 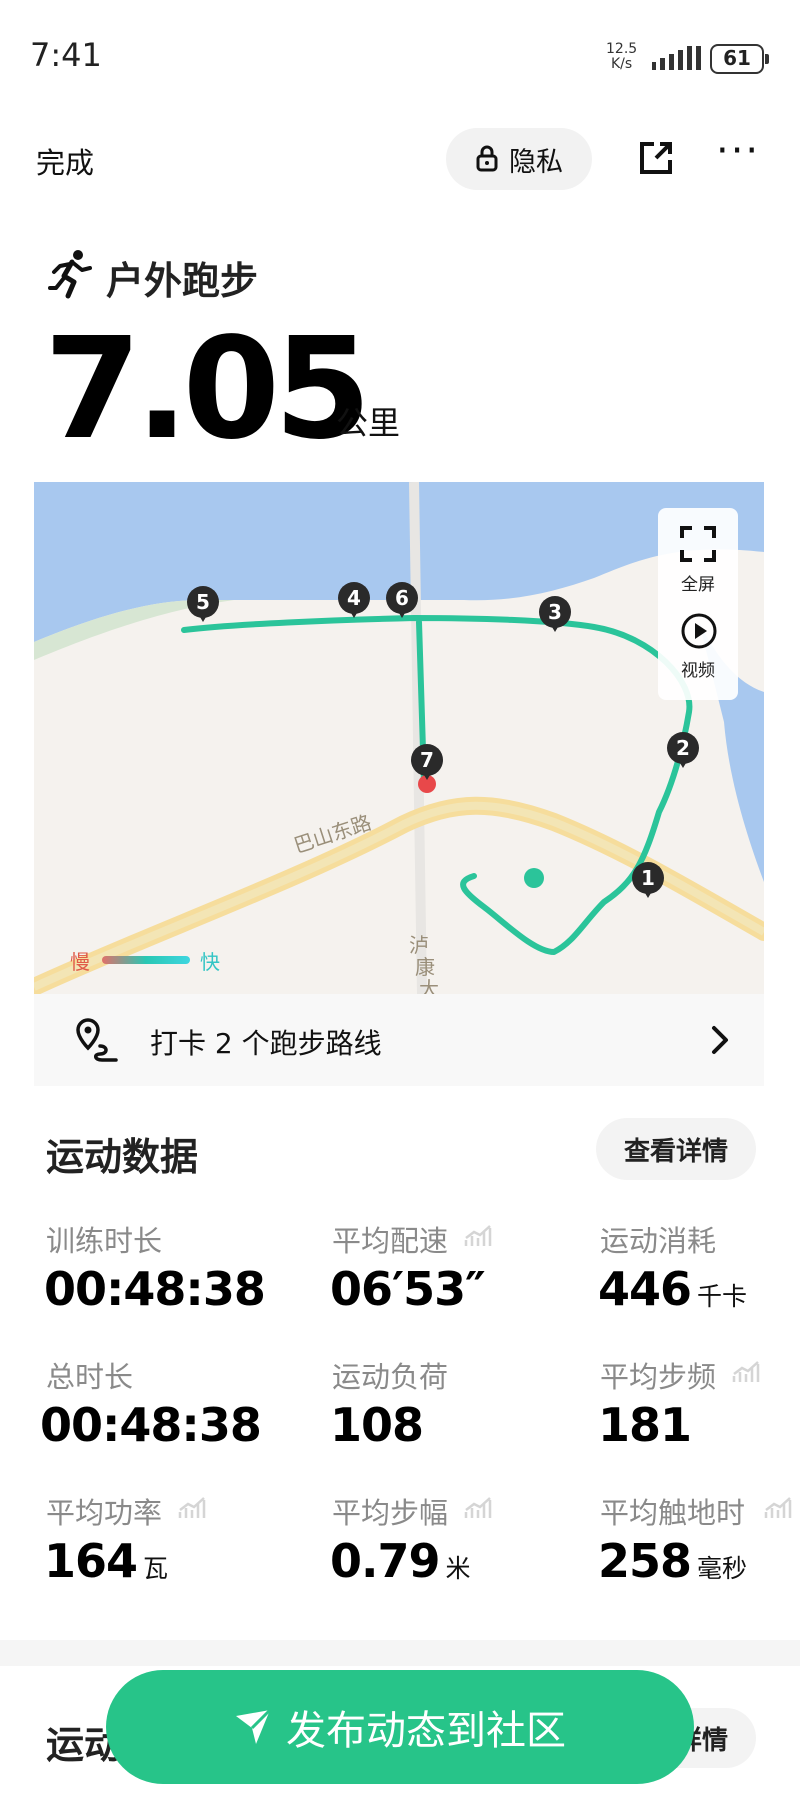 What do you see at coordinates (426, 1731) in the screenshot?
I see `post-button-label: 发布动态到社区` at bounding box center [426, 1731].